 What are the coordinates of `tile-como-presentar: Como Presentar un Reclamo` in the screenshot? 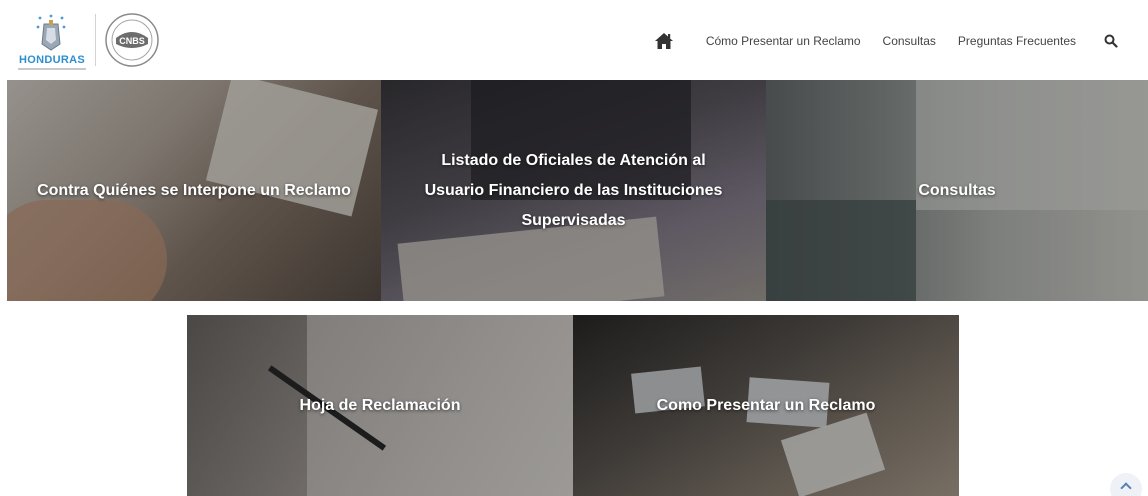 It's located at (766, 405).